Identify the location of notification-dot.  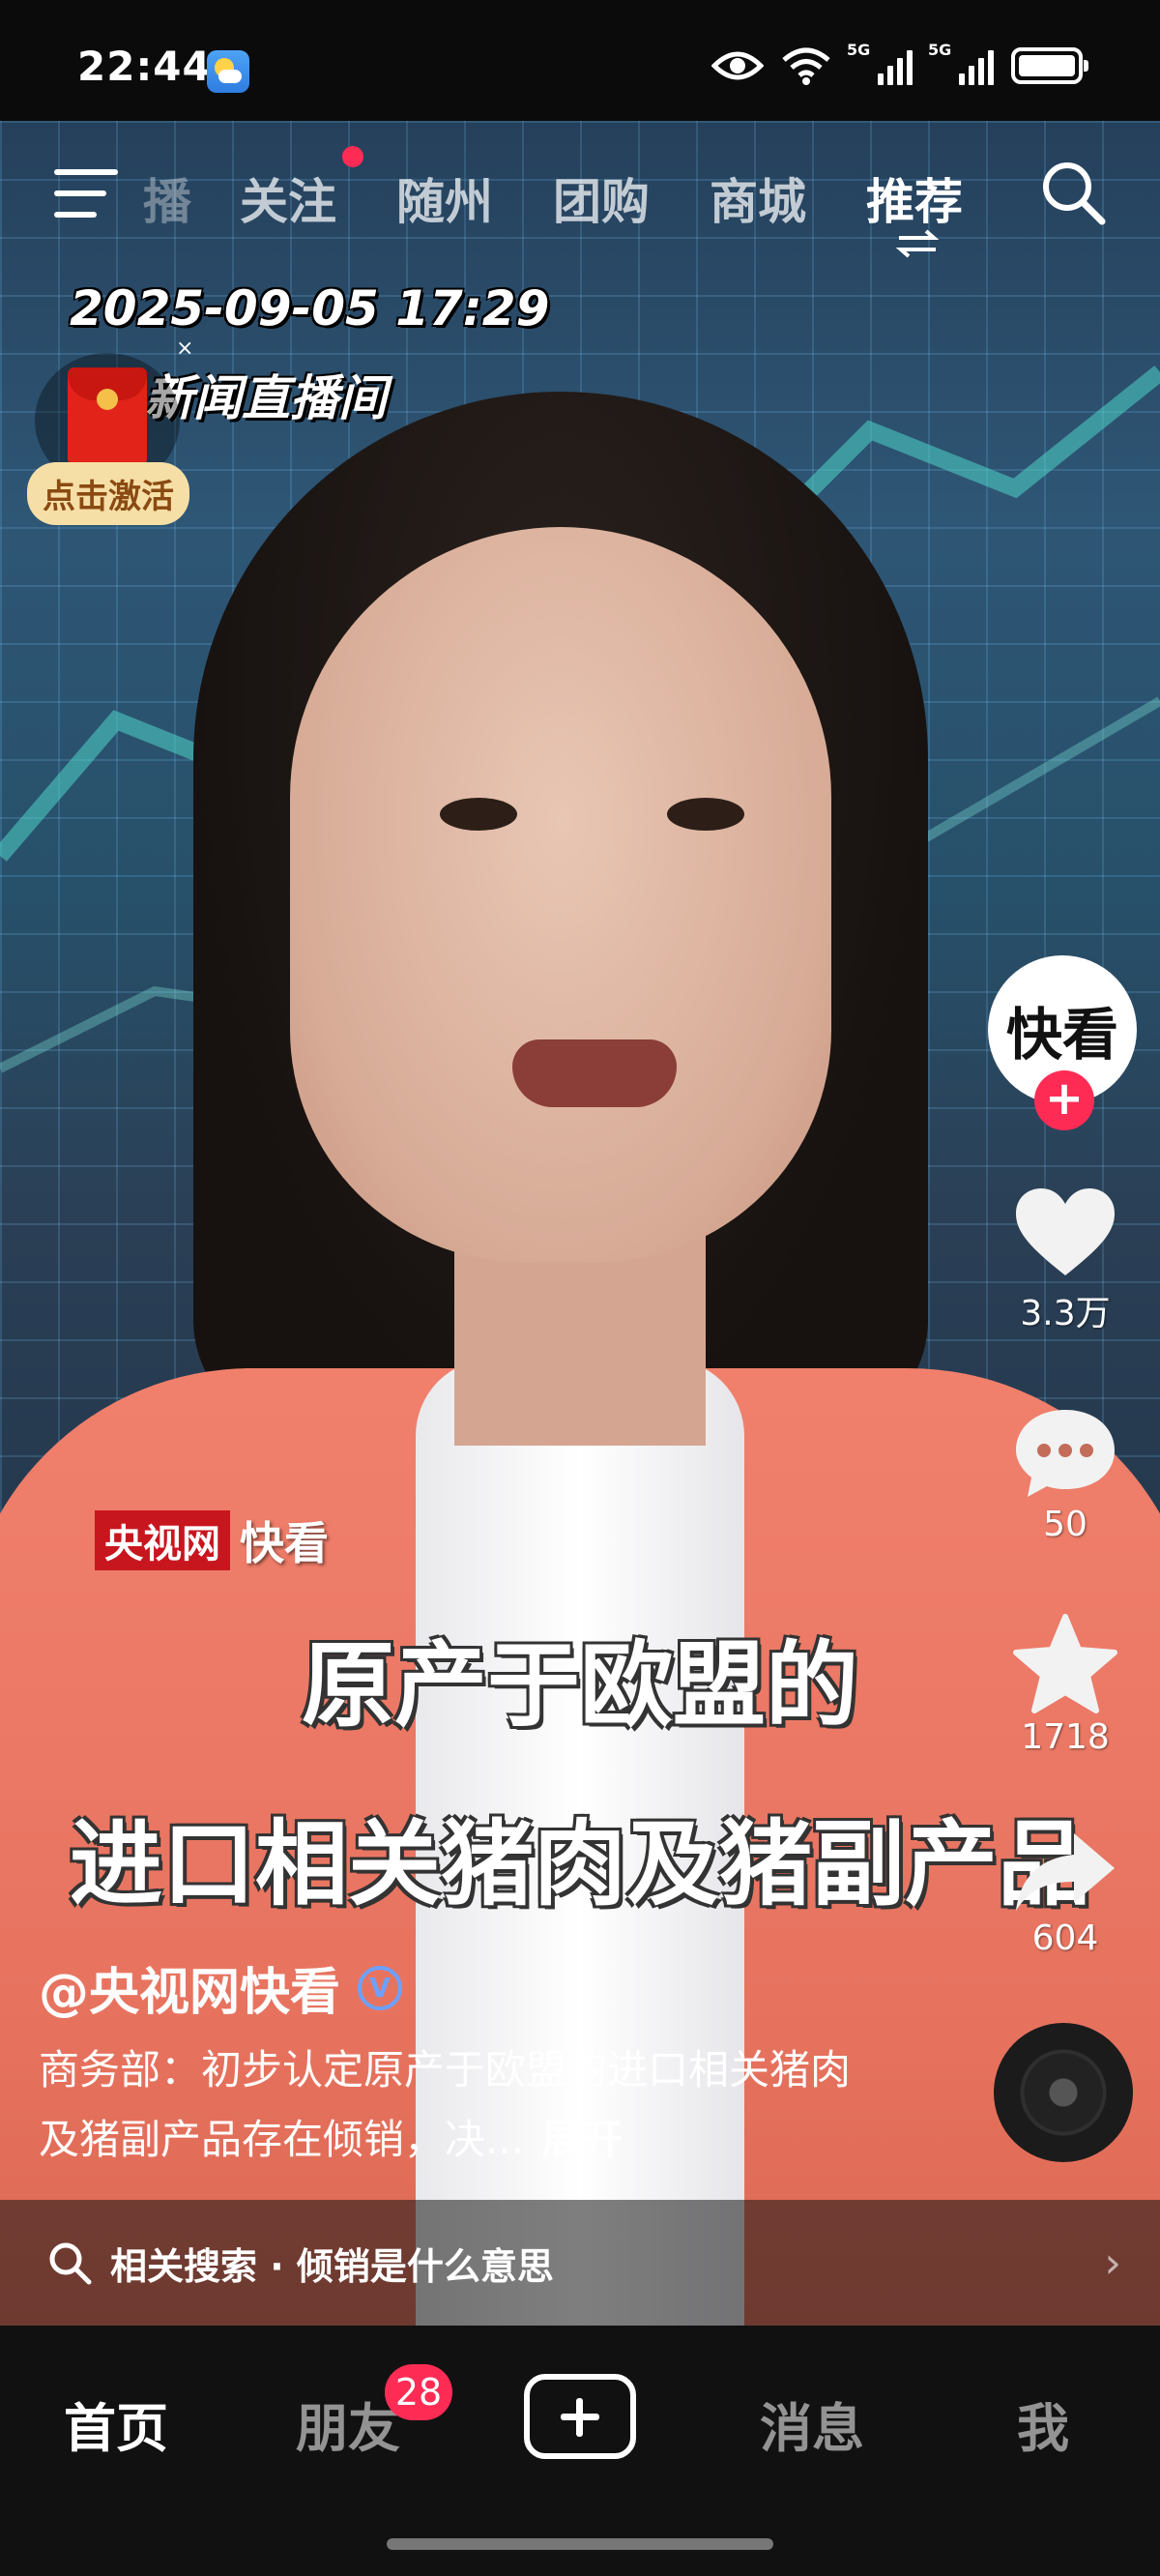
(353, 156).